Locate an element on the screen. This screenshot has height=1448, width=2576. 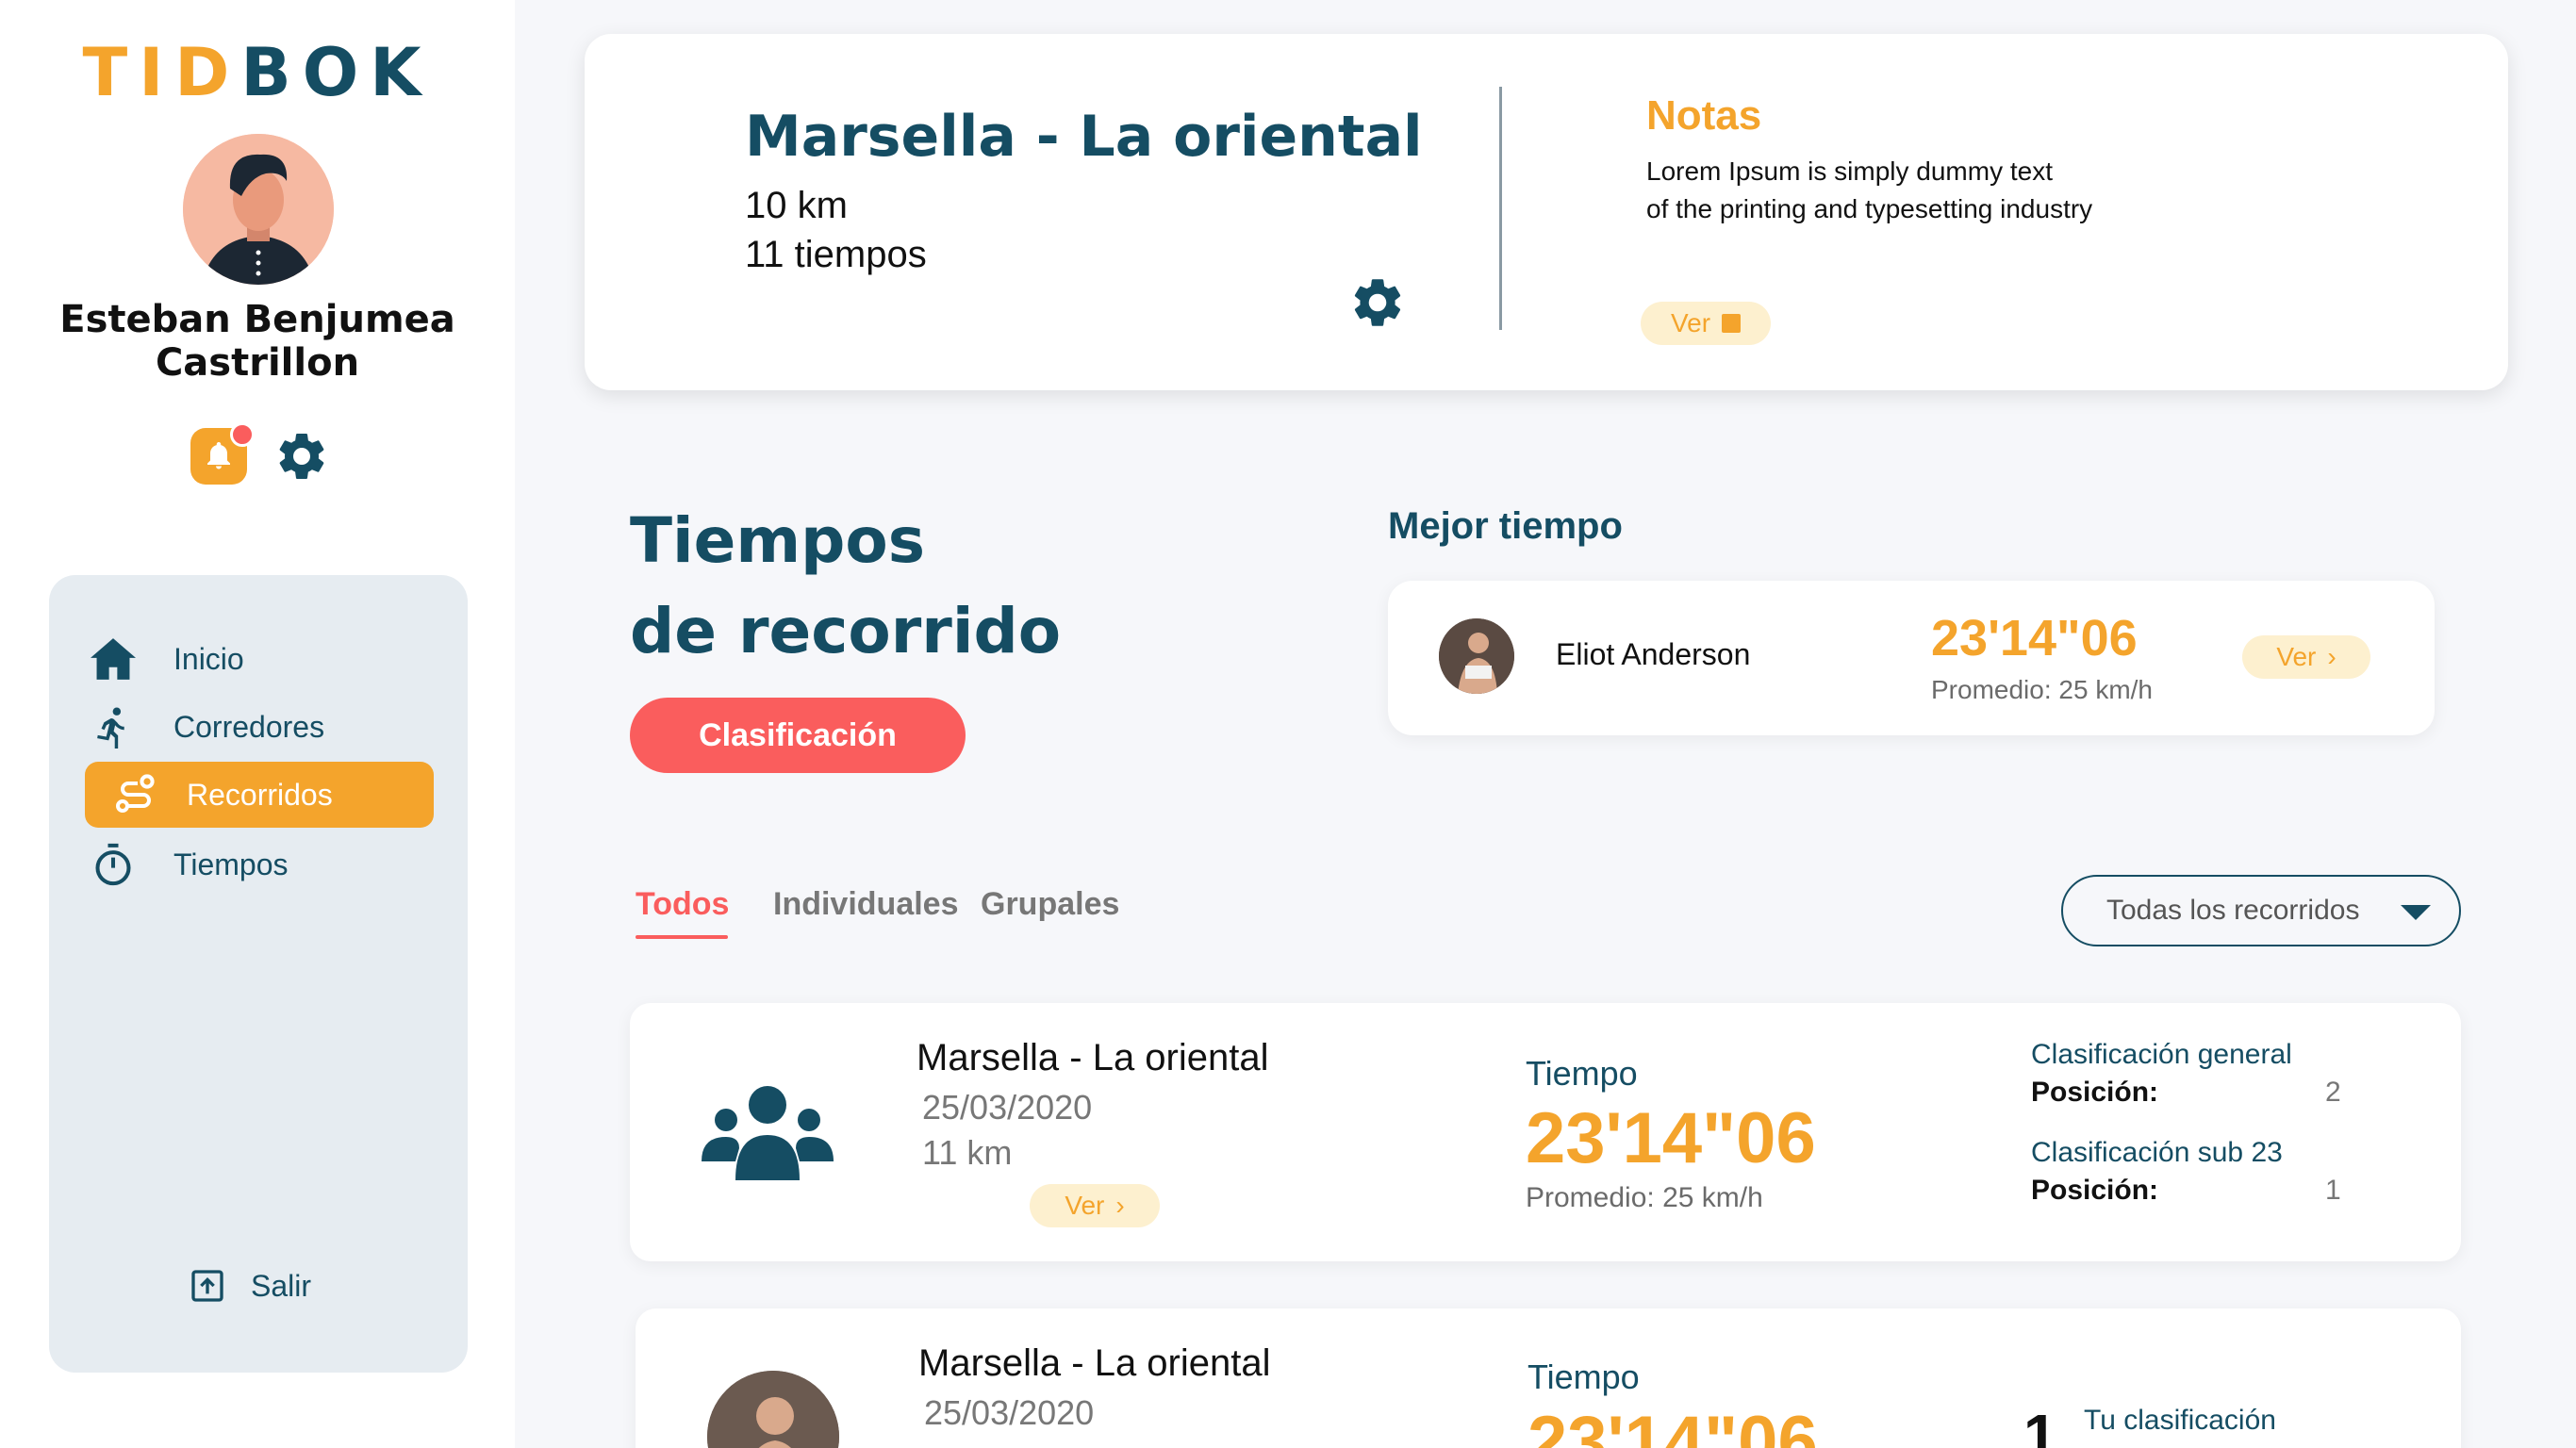
sidebar-item-label: Inicio is located at coordinates (208, 658).